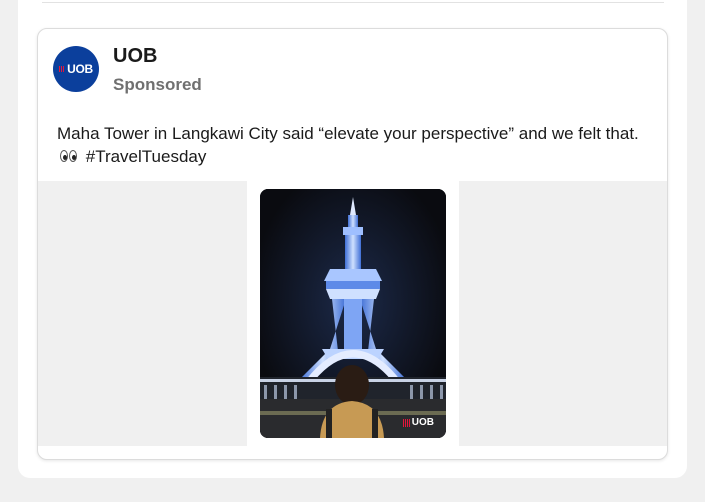 The image size is (705, 502). I want to click on image-watermark: UOB, so click(418, 422).